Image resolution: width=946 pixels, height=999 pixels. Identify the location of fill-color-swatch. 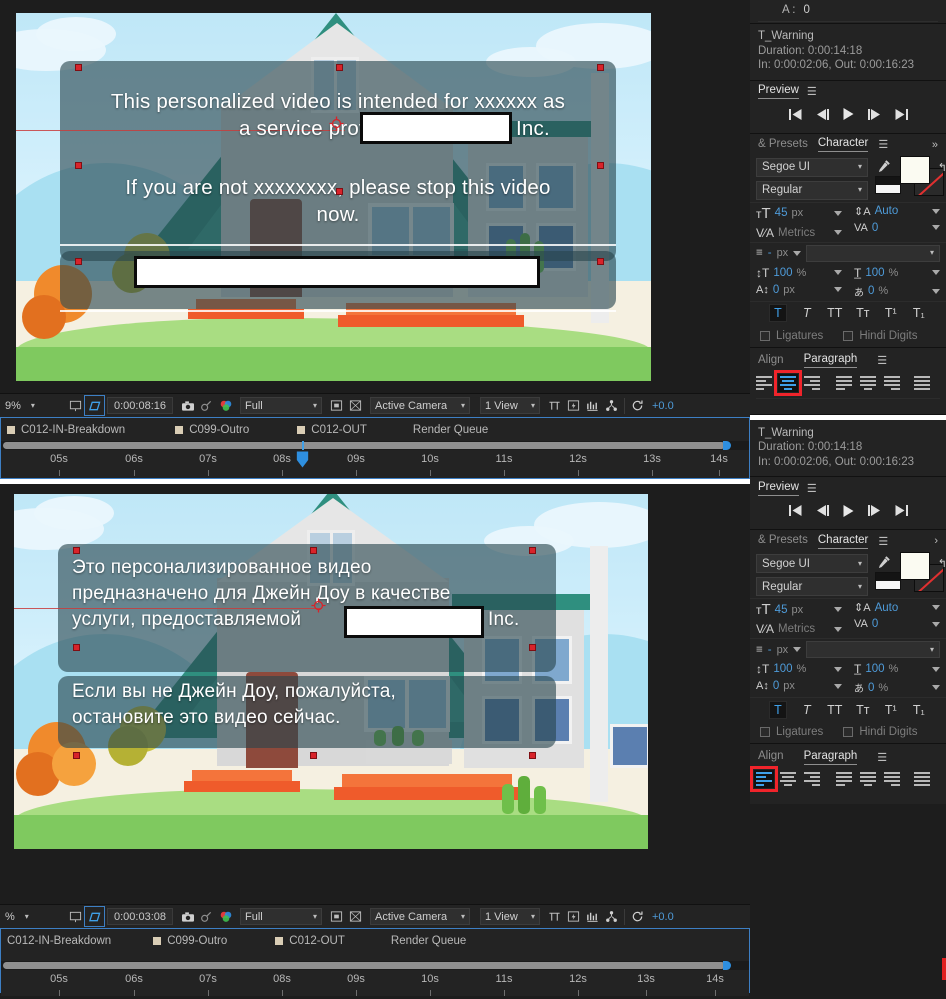
(915, 169).